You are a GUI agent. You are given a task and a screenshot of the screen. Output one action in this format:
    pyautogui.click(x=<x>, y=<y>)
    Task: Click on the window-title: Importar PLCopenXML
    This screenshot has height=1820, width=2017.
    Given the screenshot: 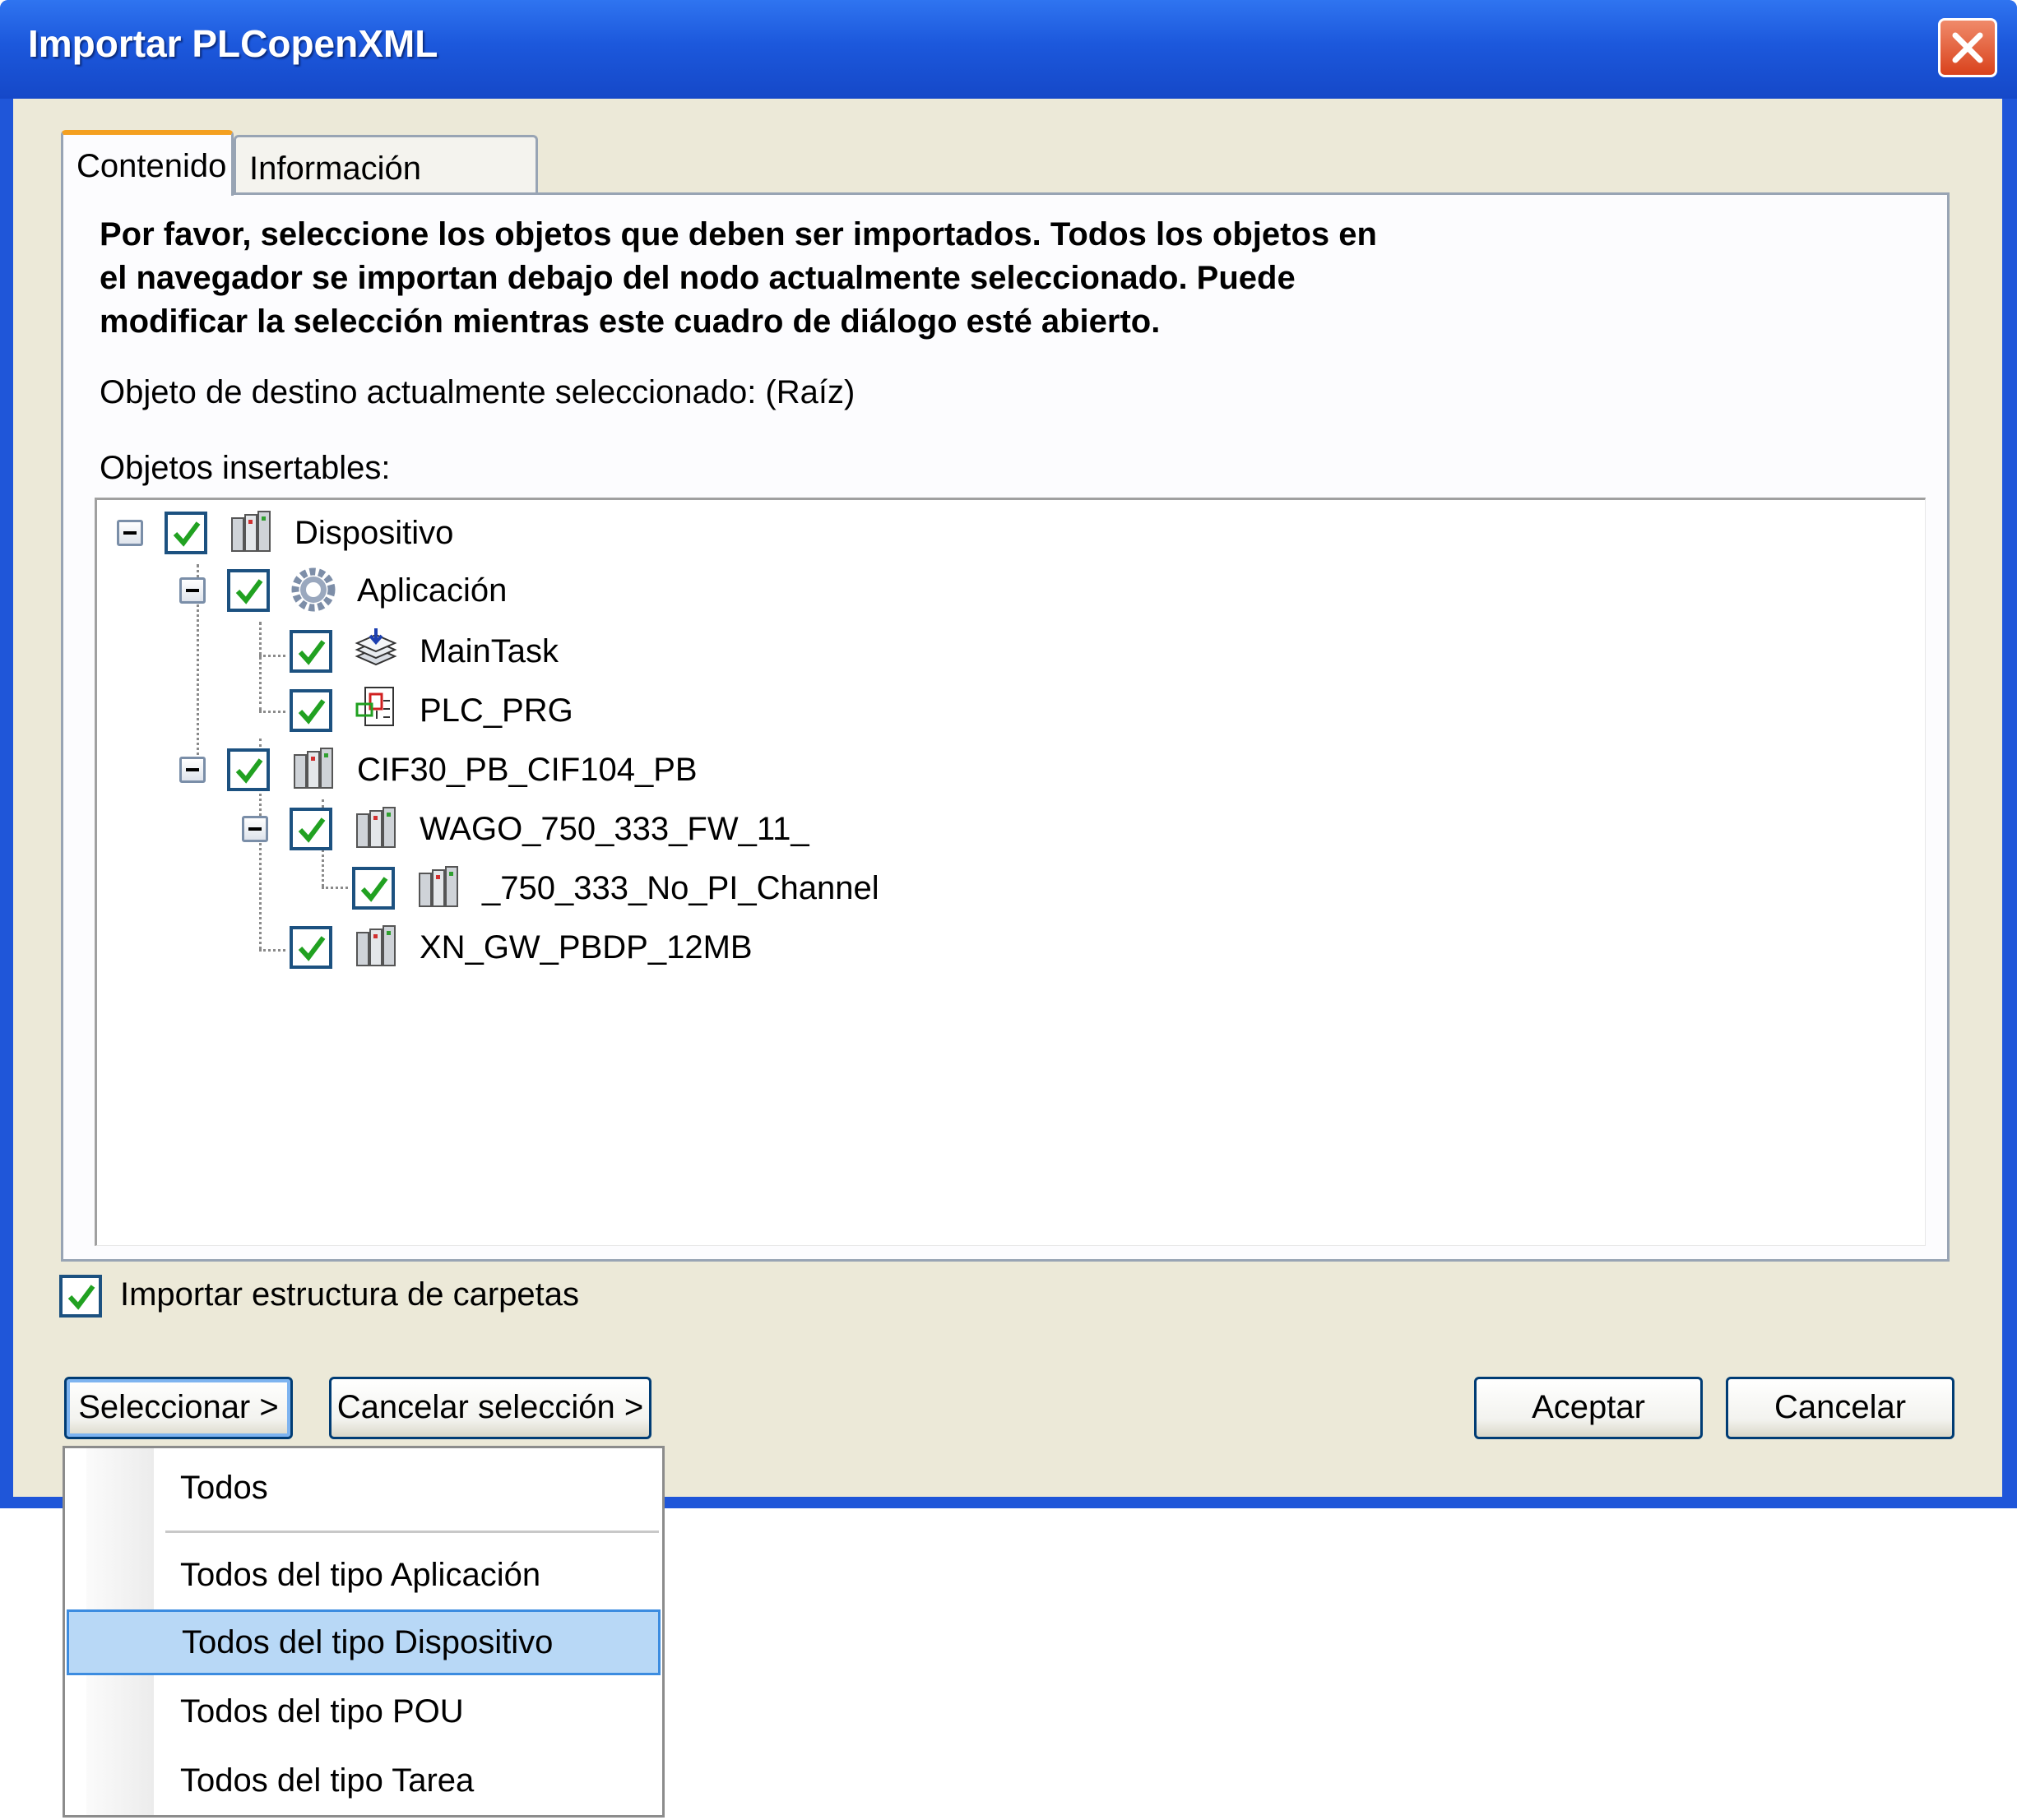 What is the action you would take?
    pyautogui.click(x=233, y=43)
    